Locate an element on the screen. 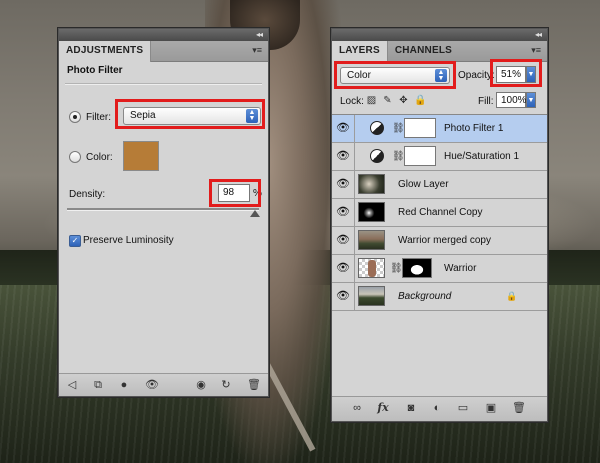 Image resolution: width=600 pixels, height=463 pixels. fill-label: Fill: is located at coordinates (486, 101).